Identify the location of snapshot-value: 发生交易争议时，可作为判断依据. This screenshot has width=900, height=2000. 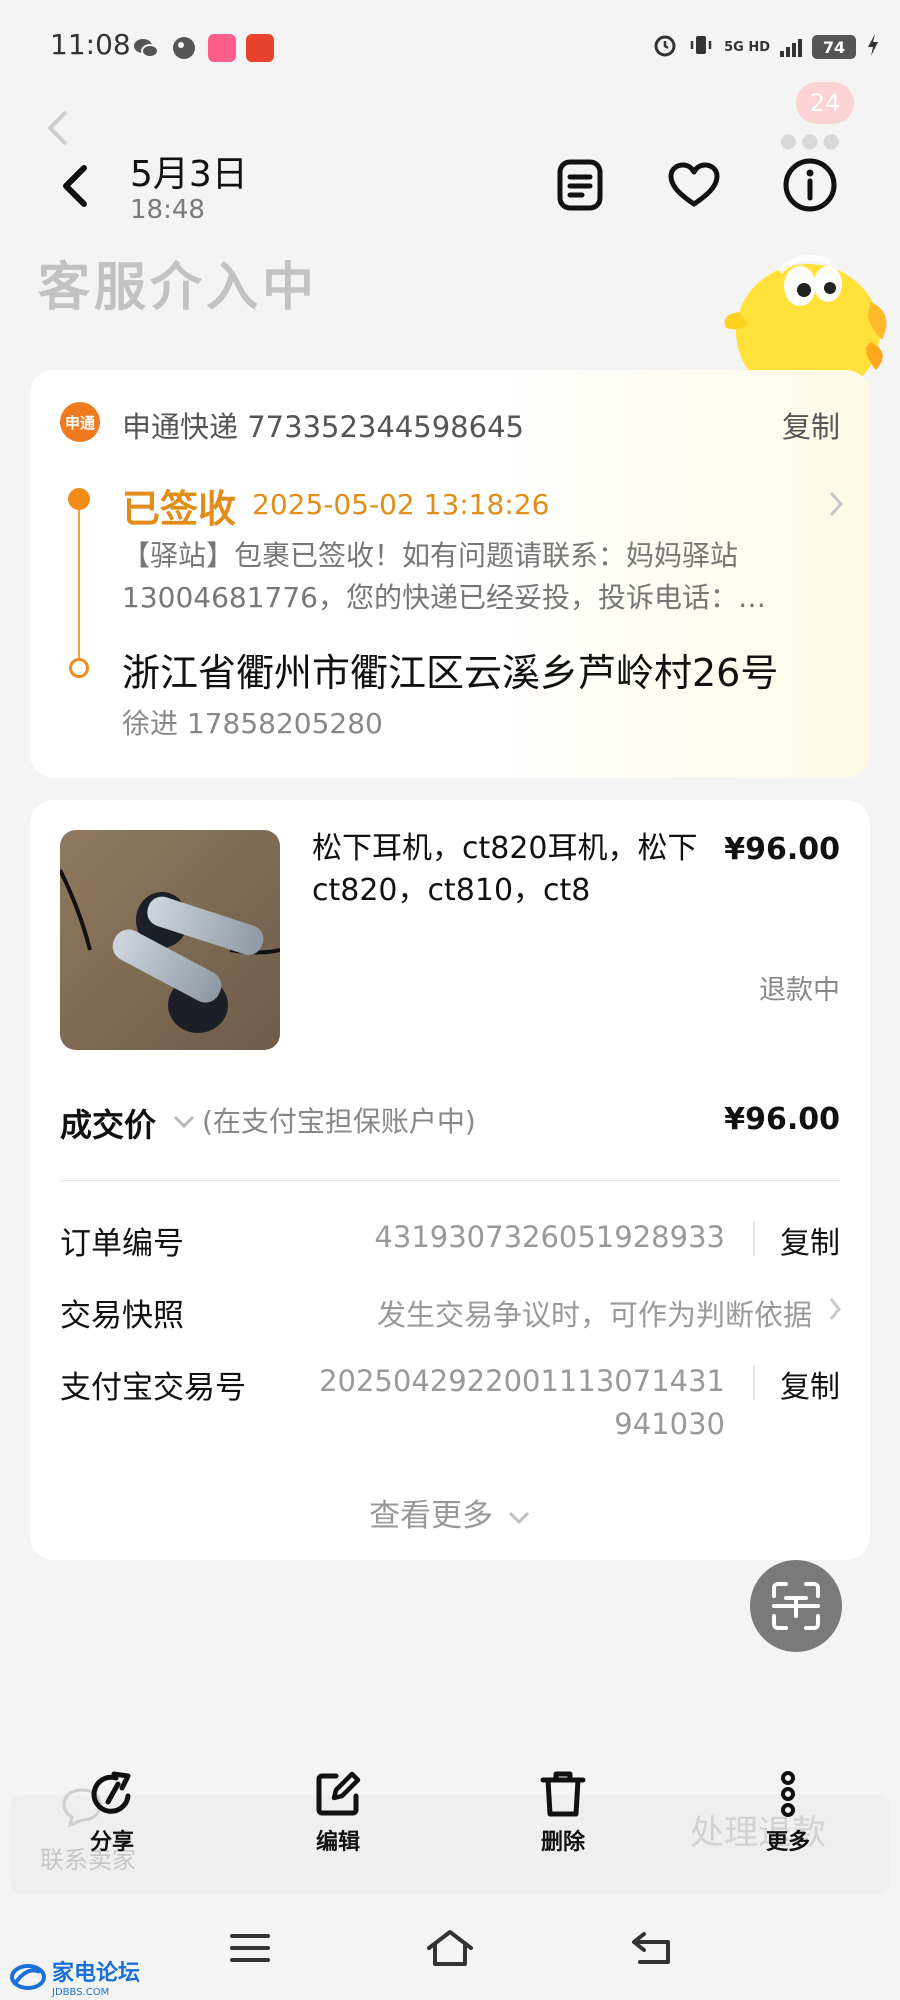
(594, 1313).